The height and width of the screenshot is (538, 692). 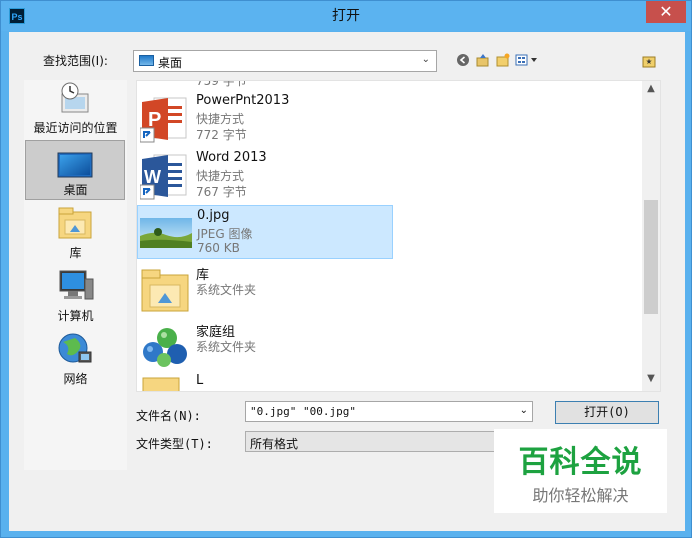 I want to click on look-in-value: 桌面, so click(x=170, y=63).